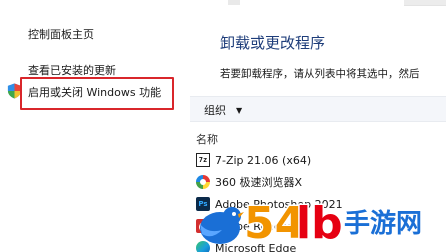 The height and width of the screenshot is (252, 446). I want to click on chevron-down-icon: ▼, so click(239, 110).